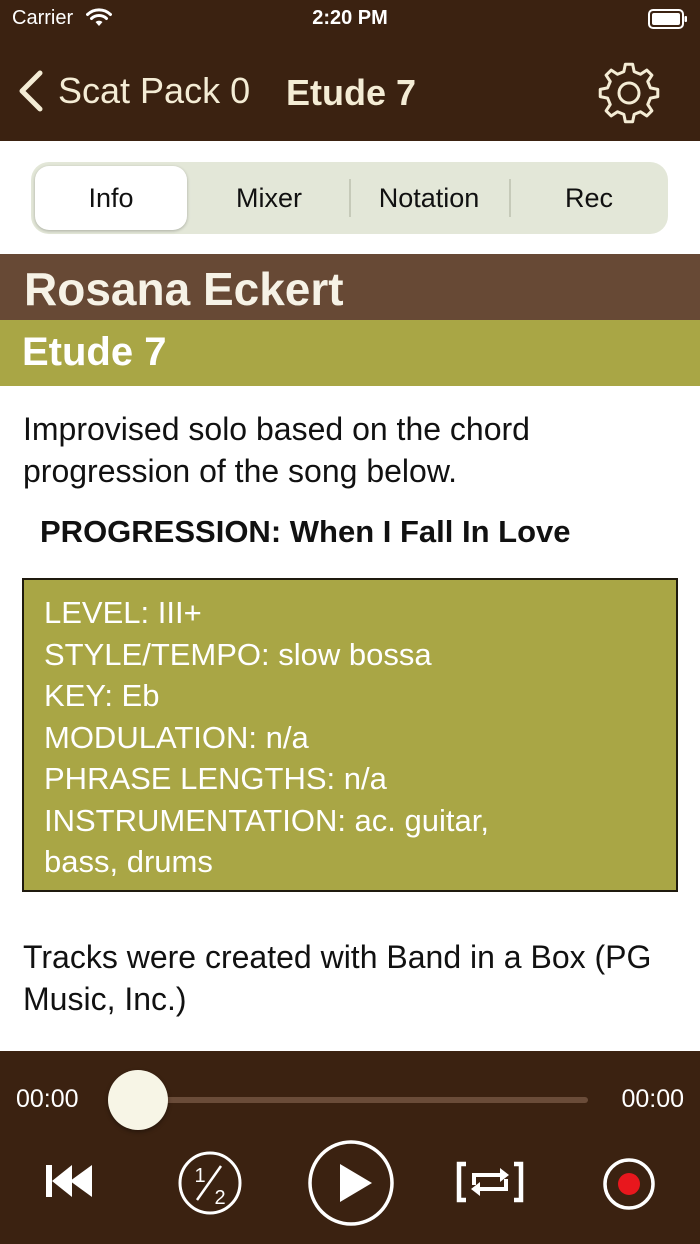 The image size is (700, 1244). What do you see at coordinates (667, 19) in the screenshot?
I see `battery-icon` at bounding box center [667, 19].